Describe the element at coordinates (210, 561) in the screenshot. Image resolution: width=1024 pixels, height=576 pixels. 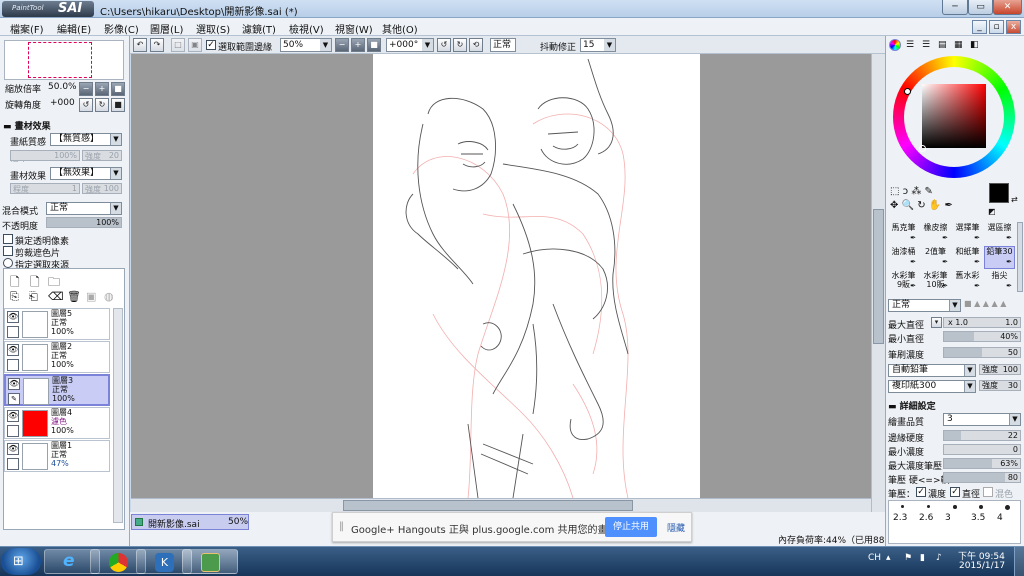
I see `taskbar-sai` at that location.